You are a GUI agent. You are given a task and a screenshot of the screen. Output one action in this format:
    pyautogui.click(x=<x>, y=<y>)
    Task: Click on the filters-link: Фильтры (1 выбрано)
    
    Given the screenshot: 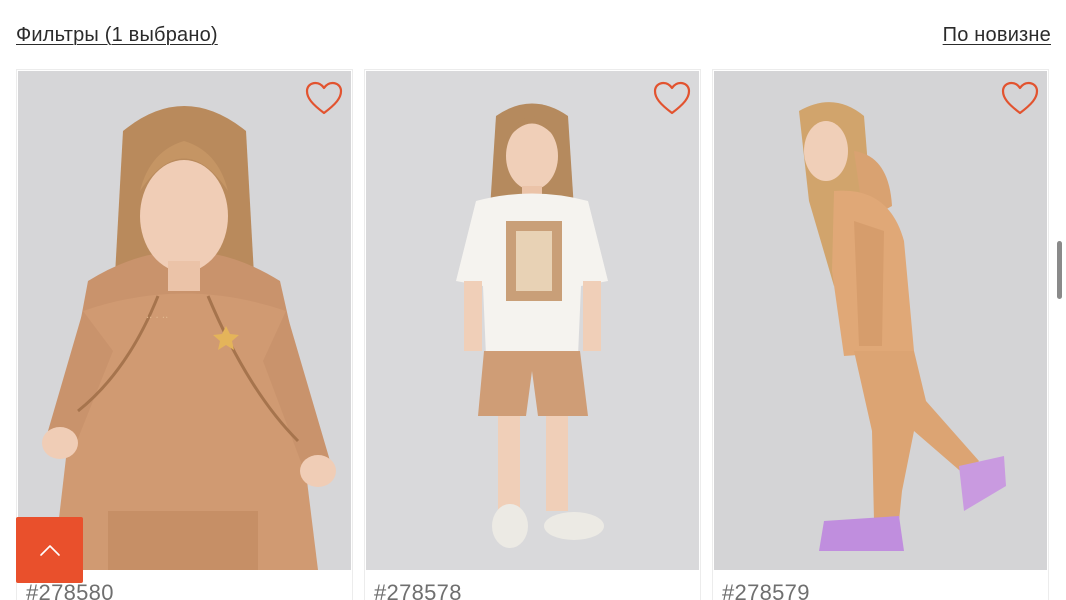 What is the action you would take?
    pyautogui.click(x=117, y=35)
    